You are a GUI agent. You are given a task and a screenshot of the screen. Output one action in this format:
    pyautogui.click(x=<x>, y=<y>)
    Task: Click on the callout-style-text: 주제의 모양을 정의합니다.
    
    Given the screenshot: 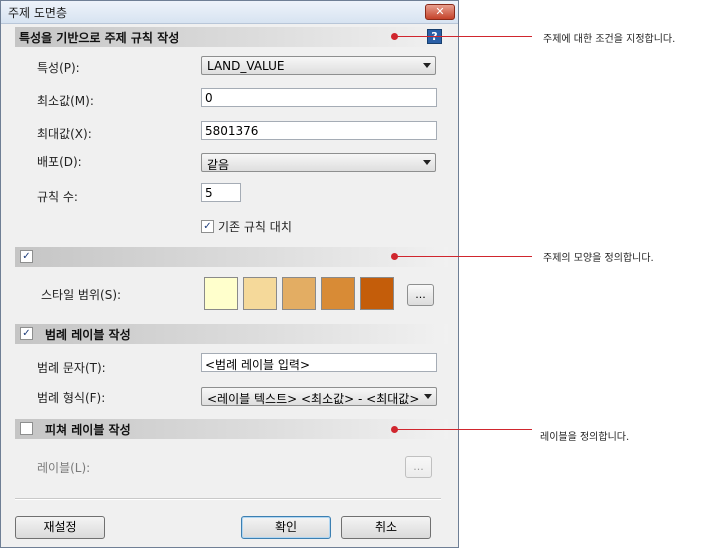 What is the action you would take?
    pyautogui.click(x=598, y=258)
    